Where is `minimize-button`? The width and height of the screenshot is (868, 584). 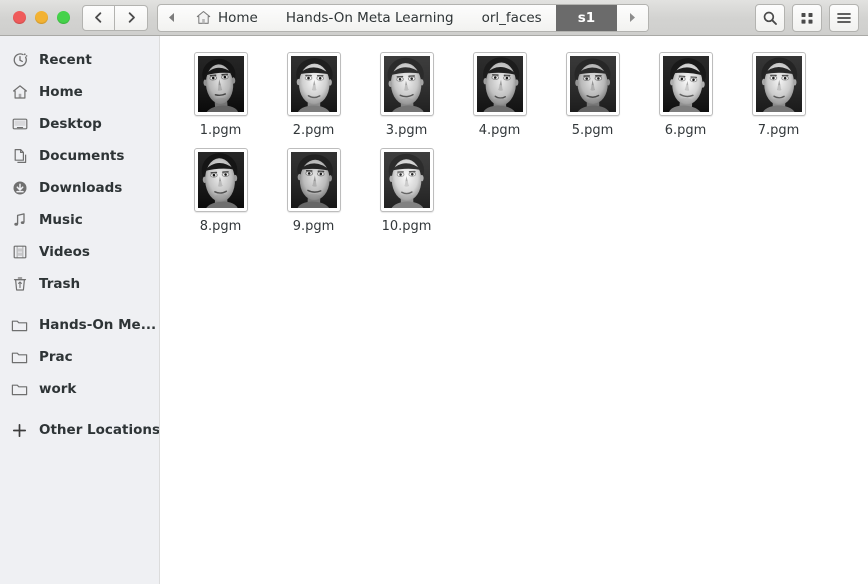 minimize-button is located at coordinates (41, 17).